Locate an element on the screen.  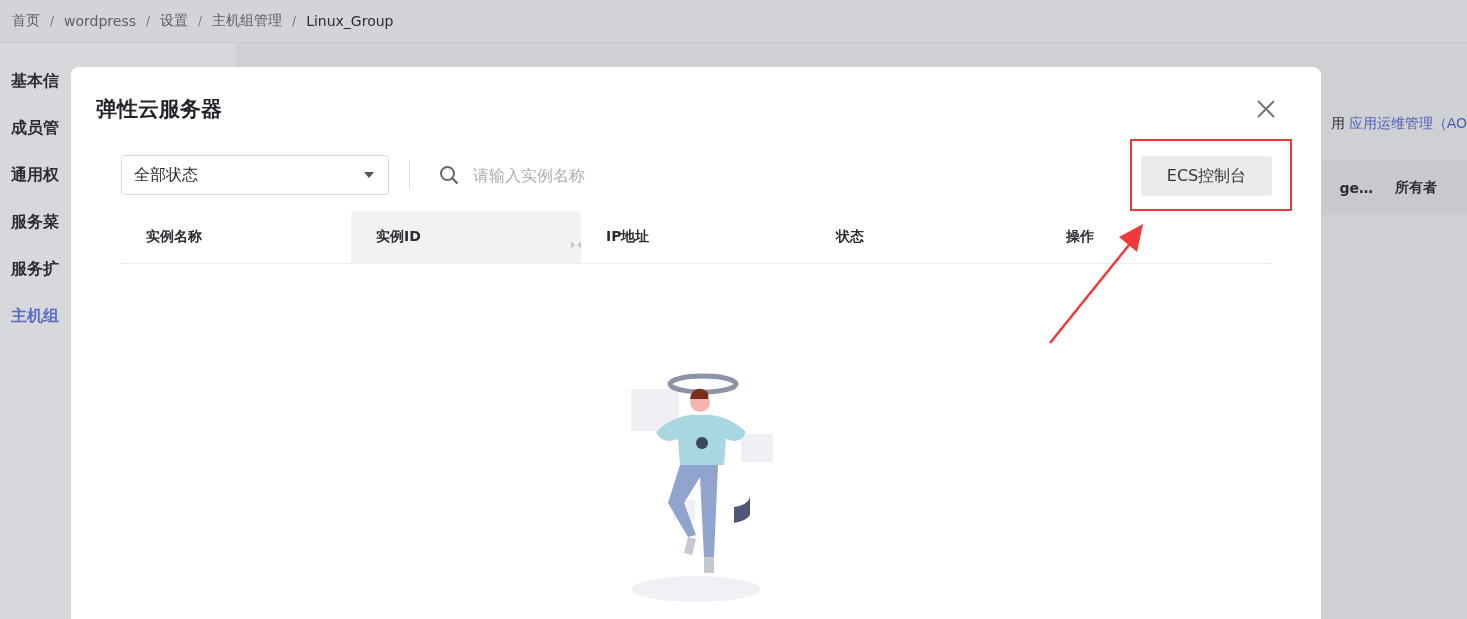
console-button: ECS控制台 is located at coordinates (1206, 176).